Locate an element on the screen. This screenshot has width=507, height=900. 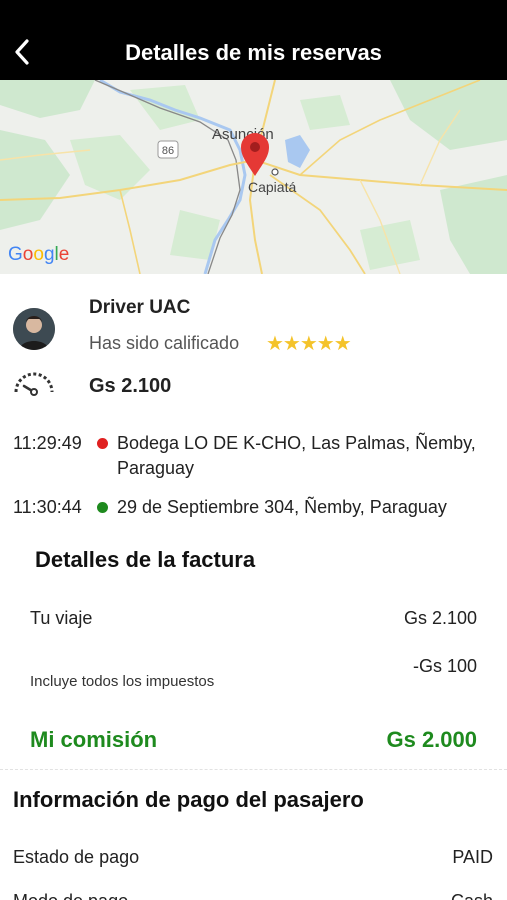
pickup-dot-icon is located at coordinates (102, 443).